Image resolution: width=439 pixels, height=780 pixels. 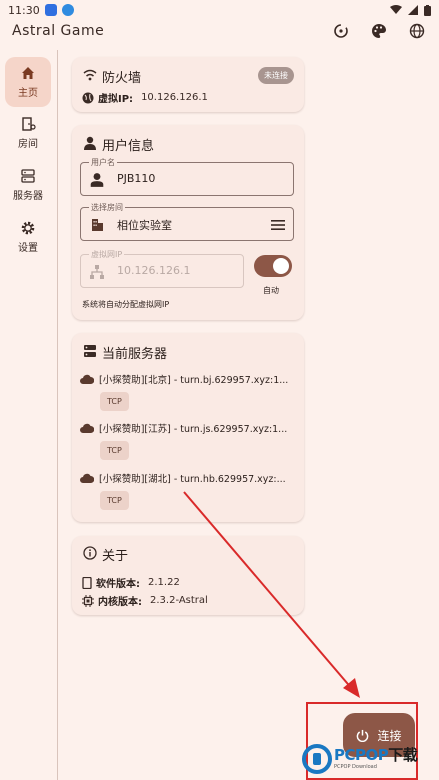 I want to click on auto-ip-toggle, so click(x=273, y=266).